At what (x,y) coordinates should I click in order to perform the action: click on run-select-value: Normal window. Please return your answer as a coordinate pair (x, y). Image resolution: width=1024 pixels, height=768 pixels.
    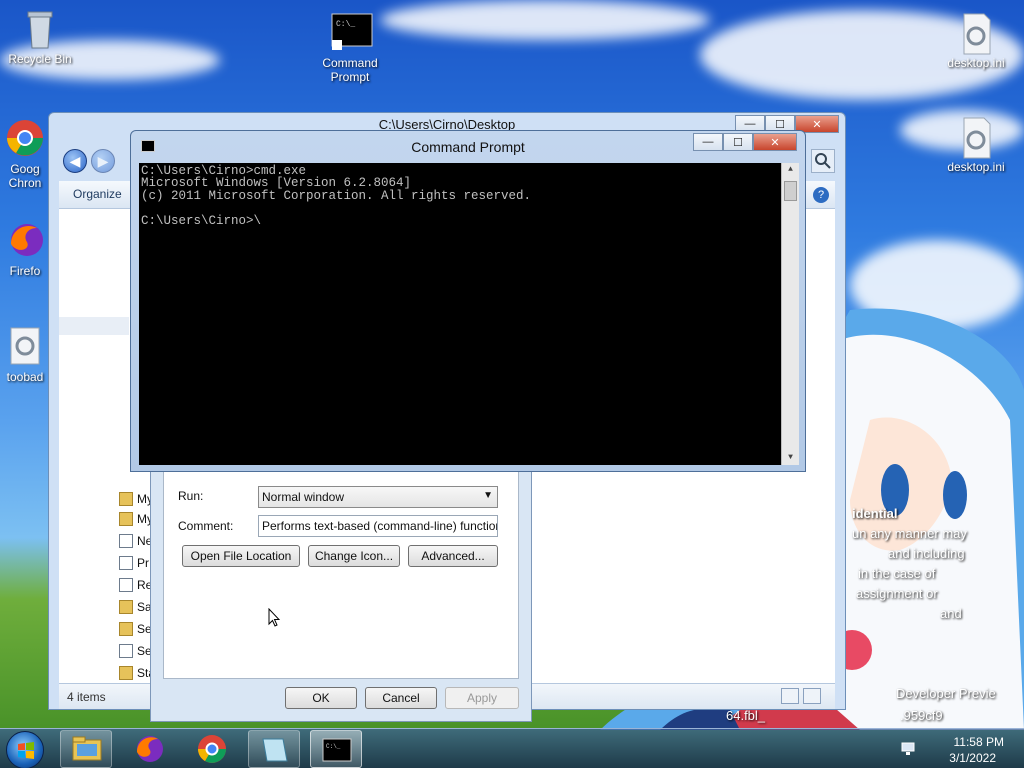
    Looking at the image, I should click on (303, 497).